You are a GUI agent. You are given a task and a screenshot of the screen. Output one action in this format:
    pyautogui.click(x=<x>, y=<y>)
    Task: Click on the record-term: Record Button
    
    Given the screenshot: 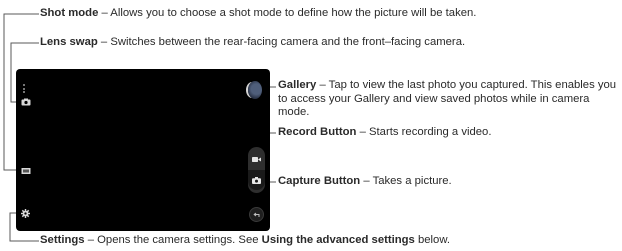 What is the action you would take?
    pyautogui.click(x=317, y=132)
    